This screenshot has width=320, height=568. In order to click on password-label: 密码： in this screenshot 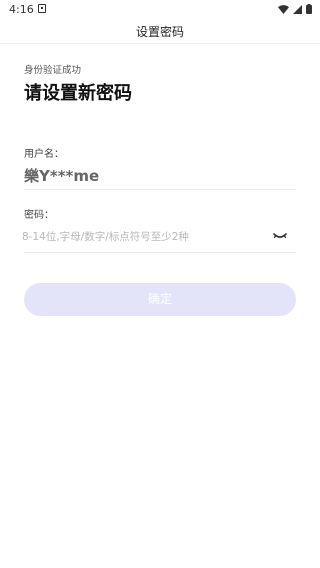, I will do `click(39, 215)`.